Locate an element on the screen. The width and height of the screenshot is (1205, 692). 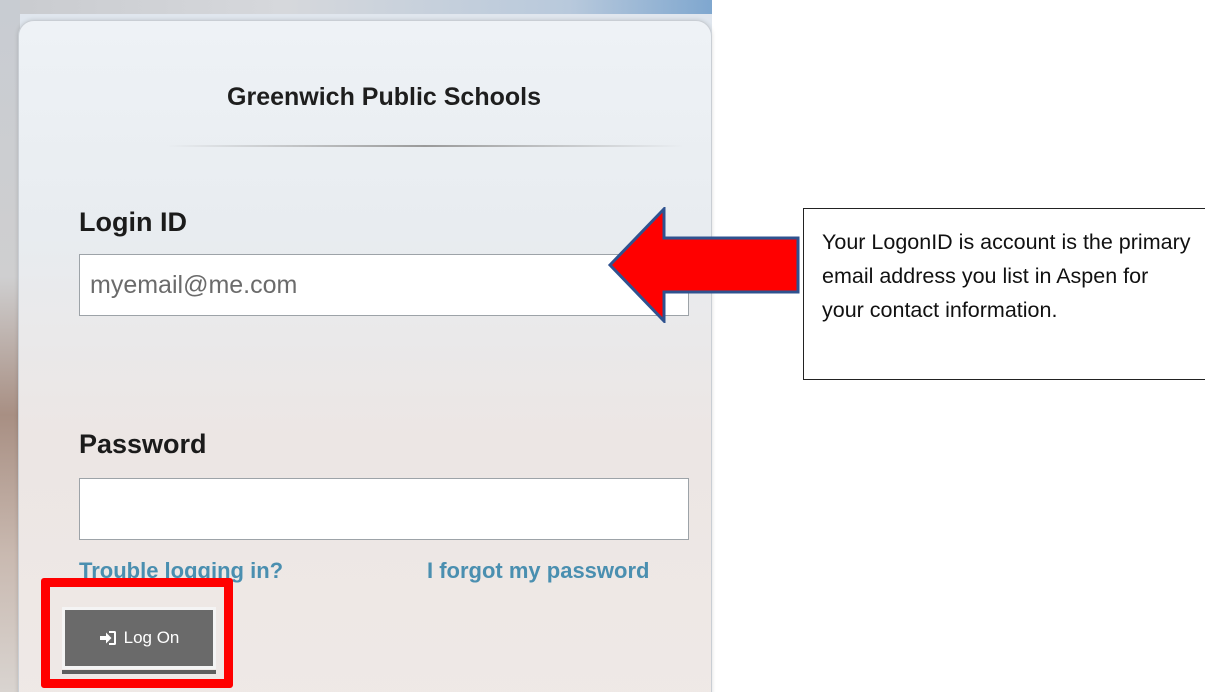
login-id-label: Login ID is located at coordinates (133, 222).